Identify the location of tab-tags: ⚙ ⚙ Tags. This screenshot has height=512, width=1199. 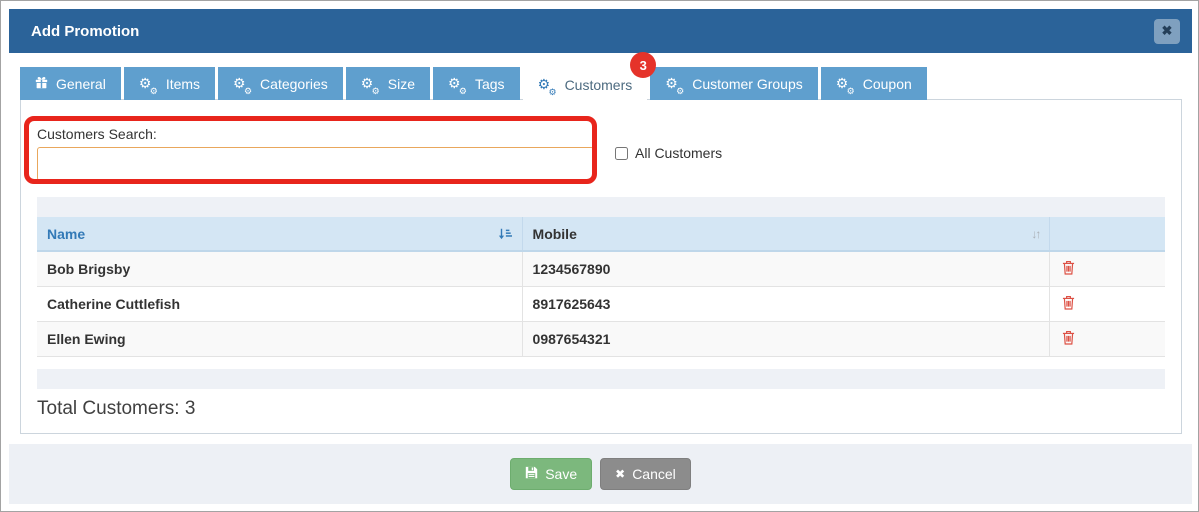
(476, 83).